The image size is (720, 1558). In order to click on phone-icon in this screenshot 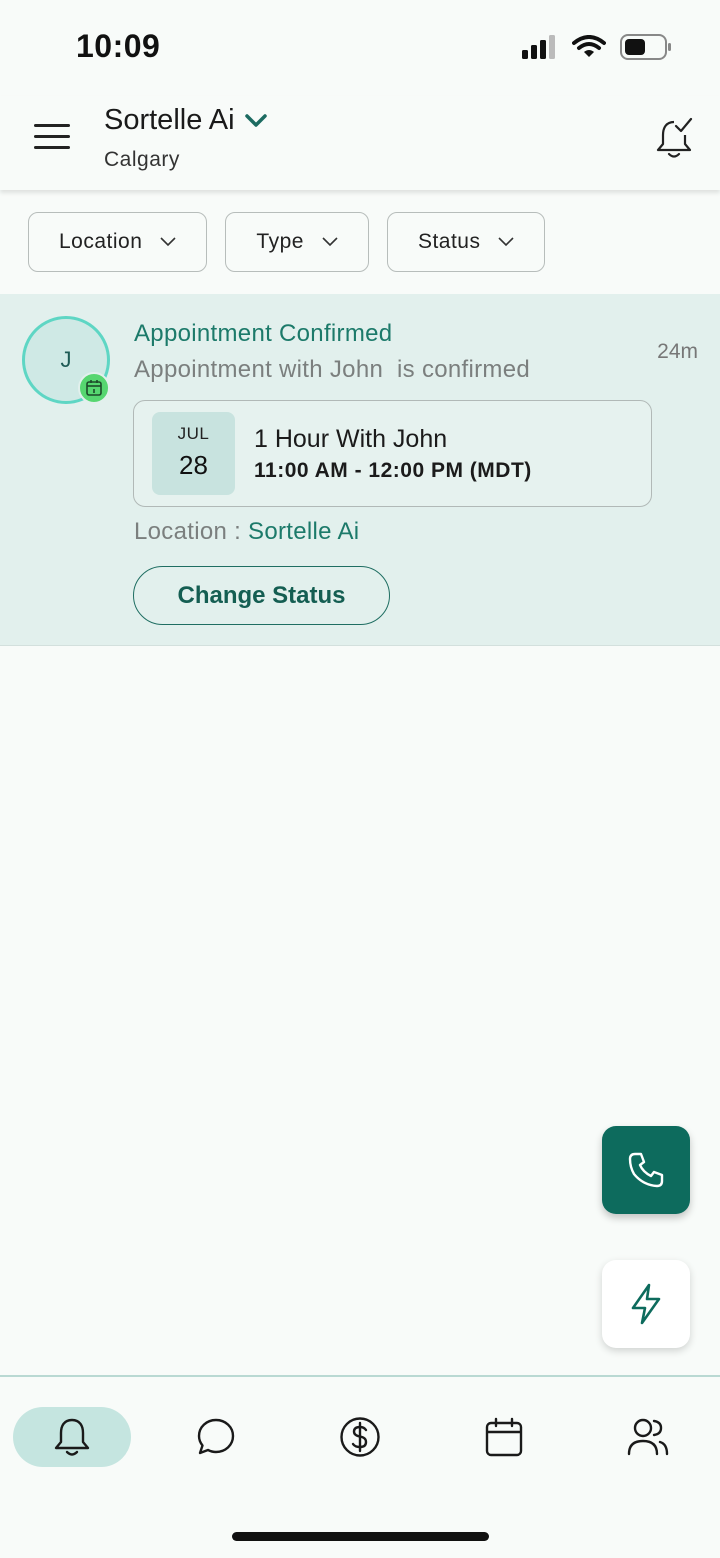, I will do `click(646, 1170)`.